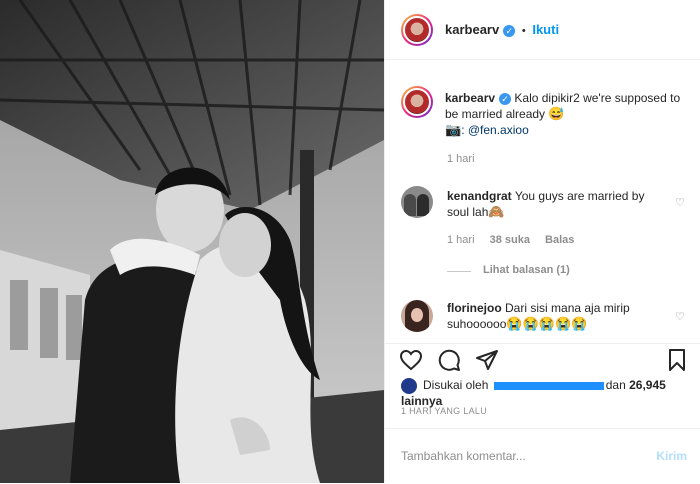 The height and width of the screenshot is (484, 700). What do you see at coordinates (461, 240) in the screenshot?
I see `comment-time: 1 hari` at bounding box center [461, 240].